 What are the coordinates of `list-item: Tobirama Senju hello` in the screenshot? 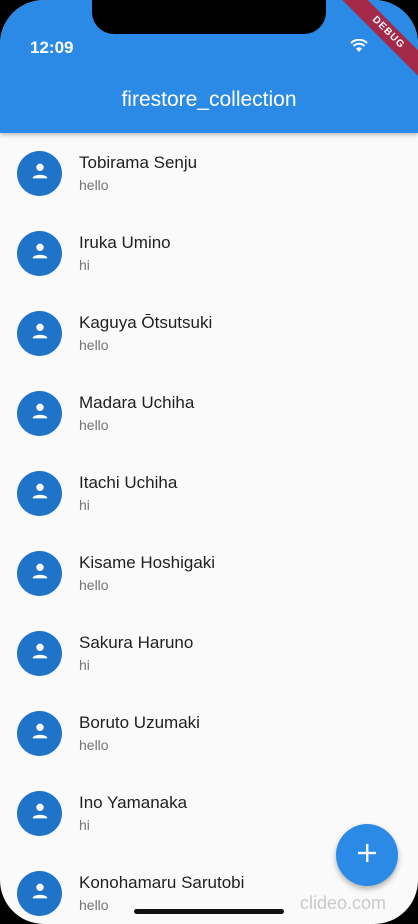 It's located at (209, 173).